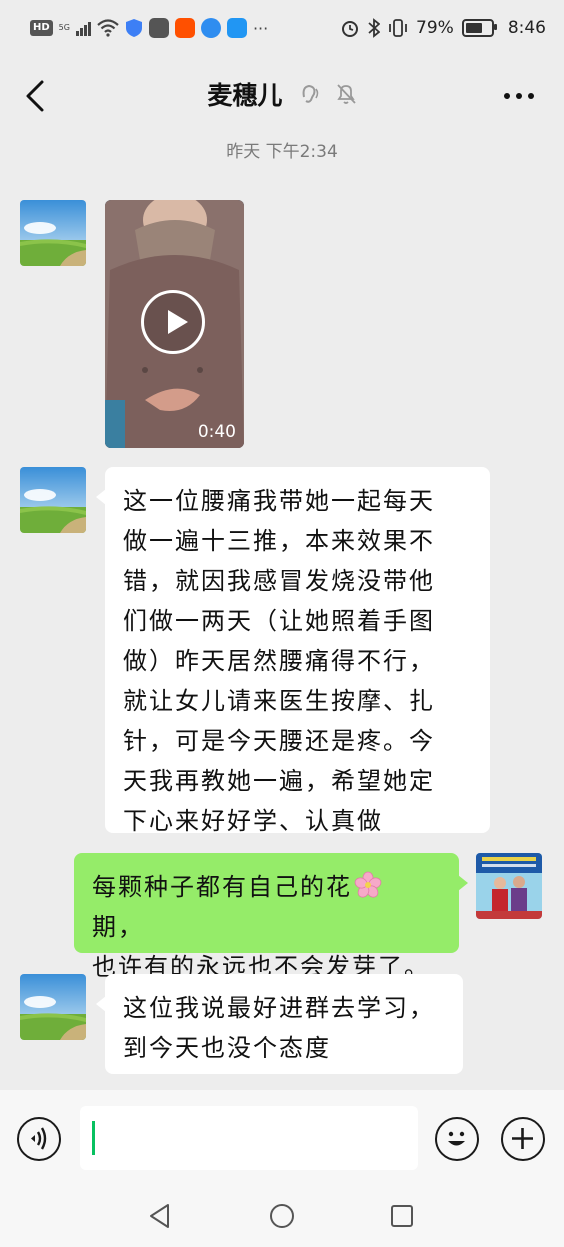 The image size is (564, 1247). What do you see at coordinates (279, 741) in the screenshot?
I see `message-line: 针，可是今天腰还是疼。今` at bounding box center [279, 741].